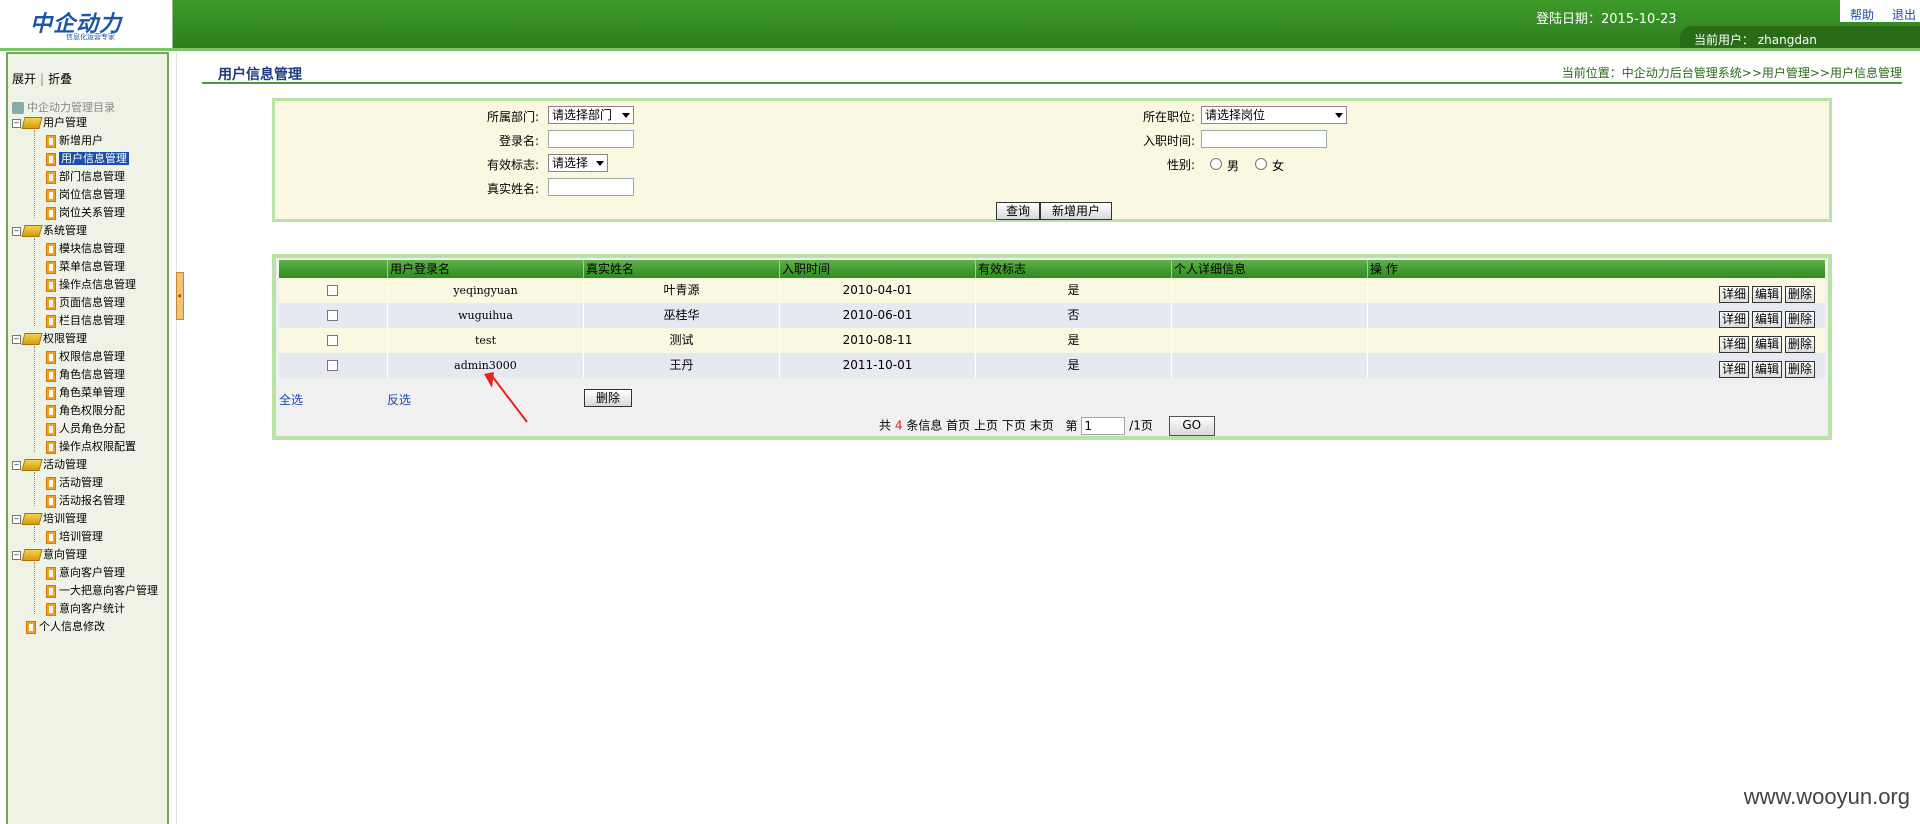 This screenshot has width=1920, height=824. I want to click on sidebar-item: 角色信息管理, so click(85, 375).